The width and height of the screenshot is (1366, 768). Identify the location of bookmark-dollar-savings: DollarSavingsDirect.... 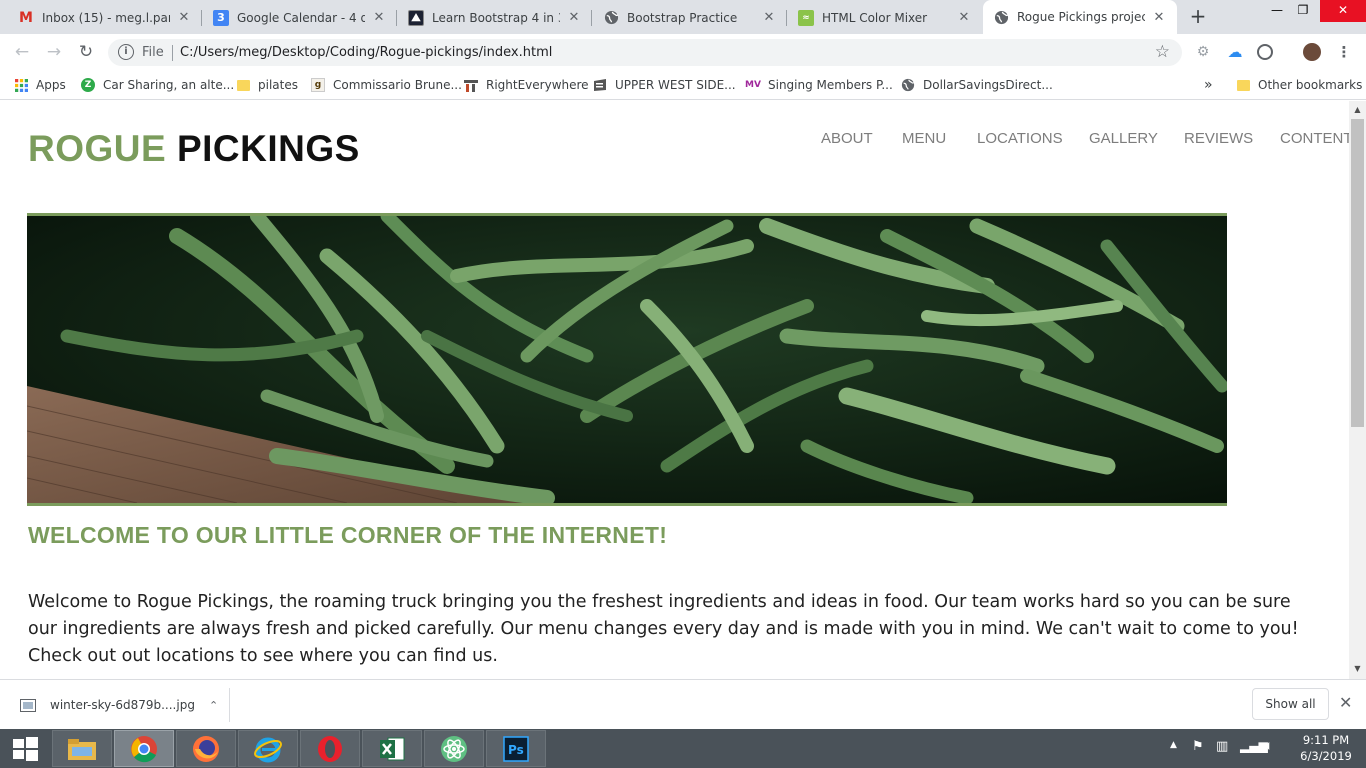
(977, 85).